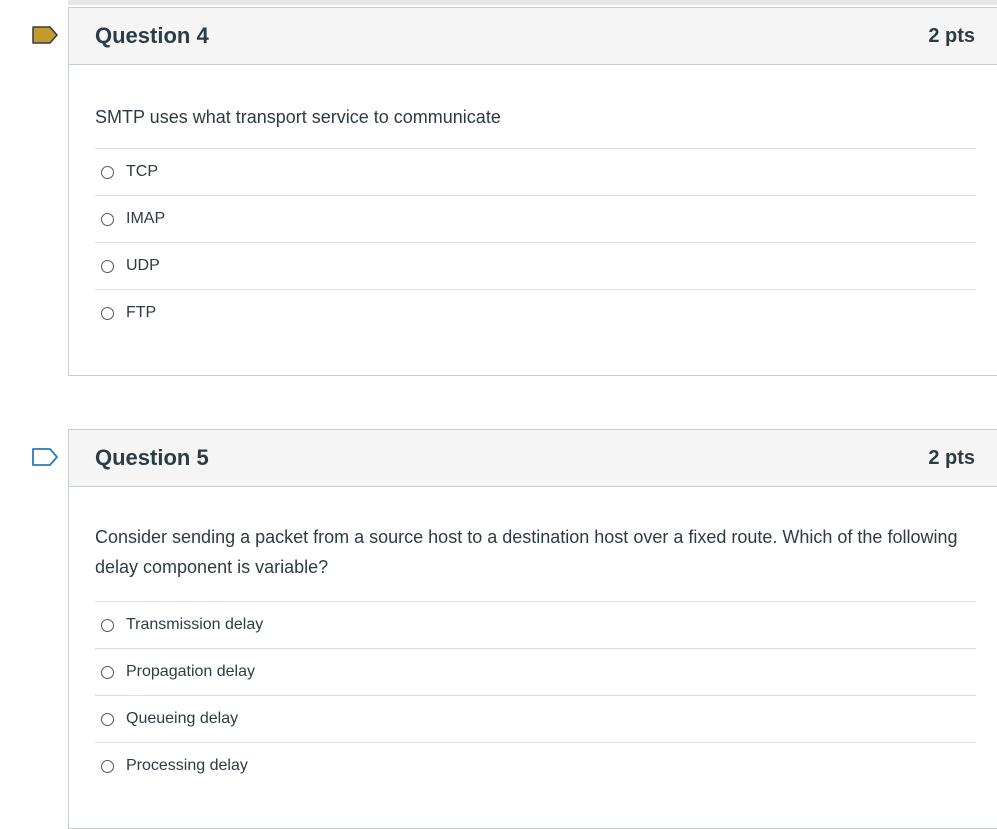  I want to click on answer-label: Processing delay, so click(187, 765).